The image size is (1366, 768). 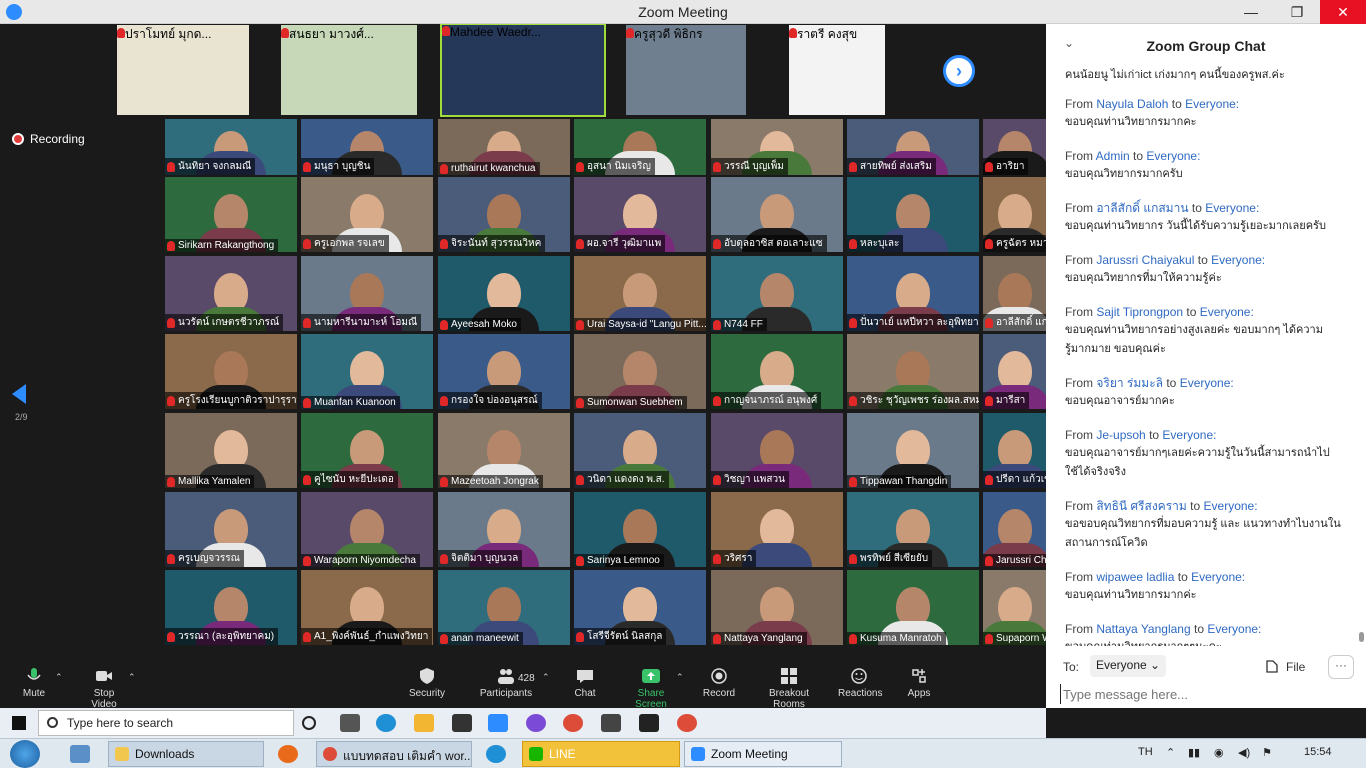 What do you see at coordinates (367, 147) in the screenshot?
I see `participant-video-tile: มนุธา บุญชิน` at bounding box center [367, 147].